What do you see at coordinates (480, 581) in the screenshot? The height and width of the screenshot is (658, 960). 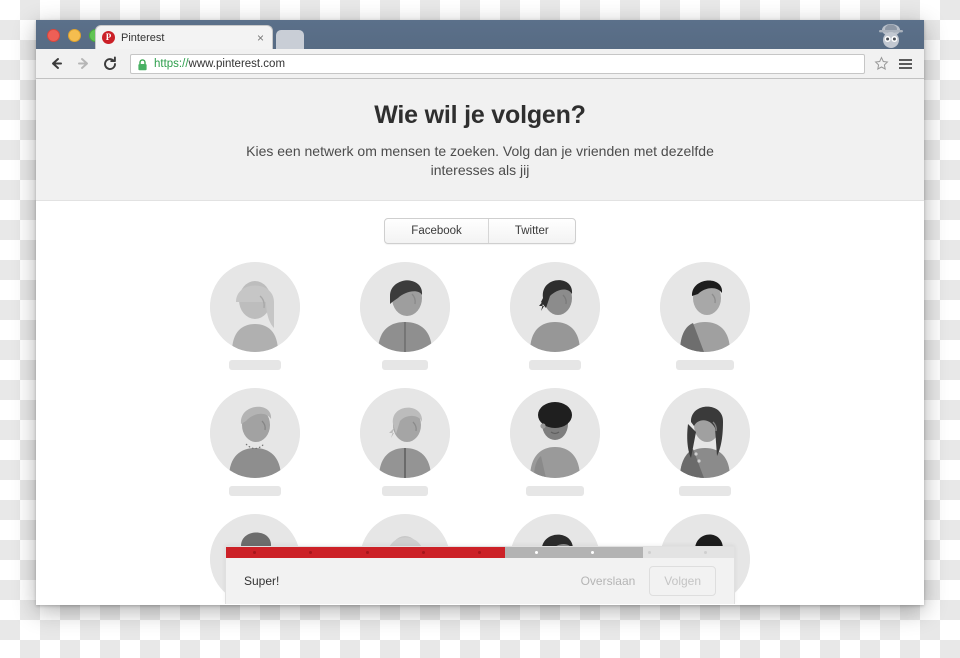 I see `bottom-bar-row: Super! Overslaan Volgen` at bounding box center [480, 581].